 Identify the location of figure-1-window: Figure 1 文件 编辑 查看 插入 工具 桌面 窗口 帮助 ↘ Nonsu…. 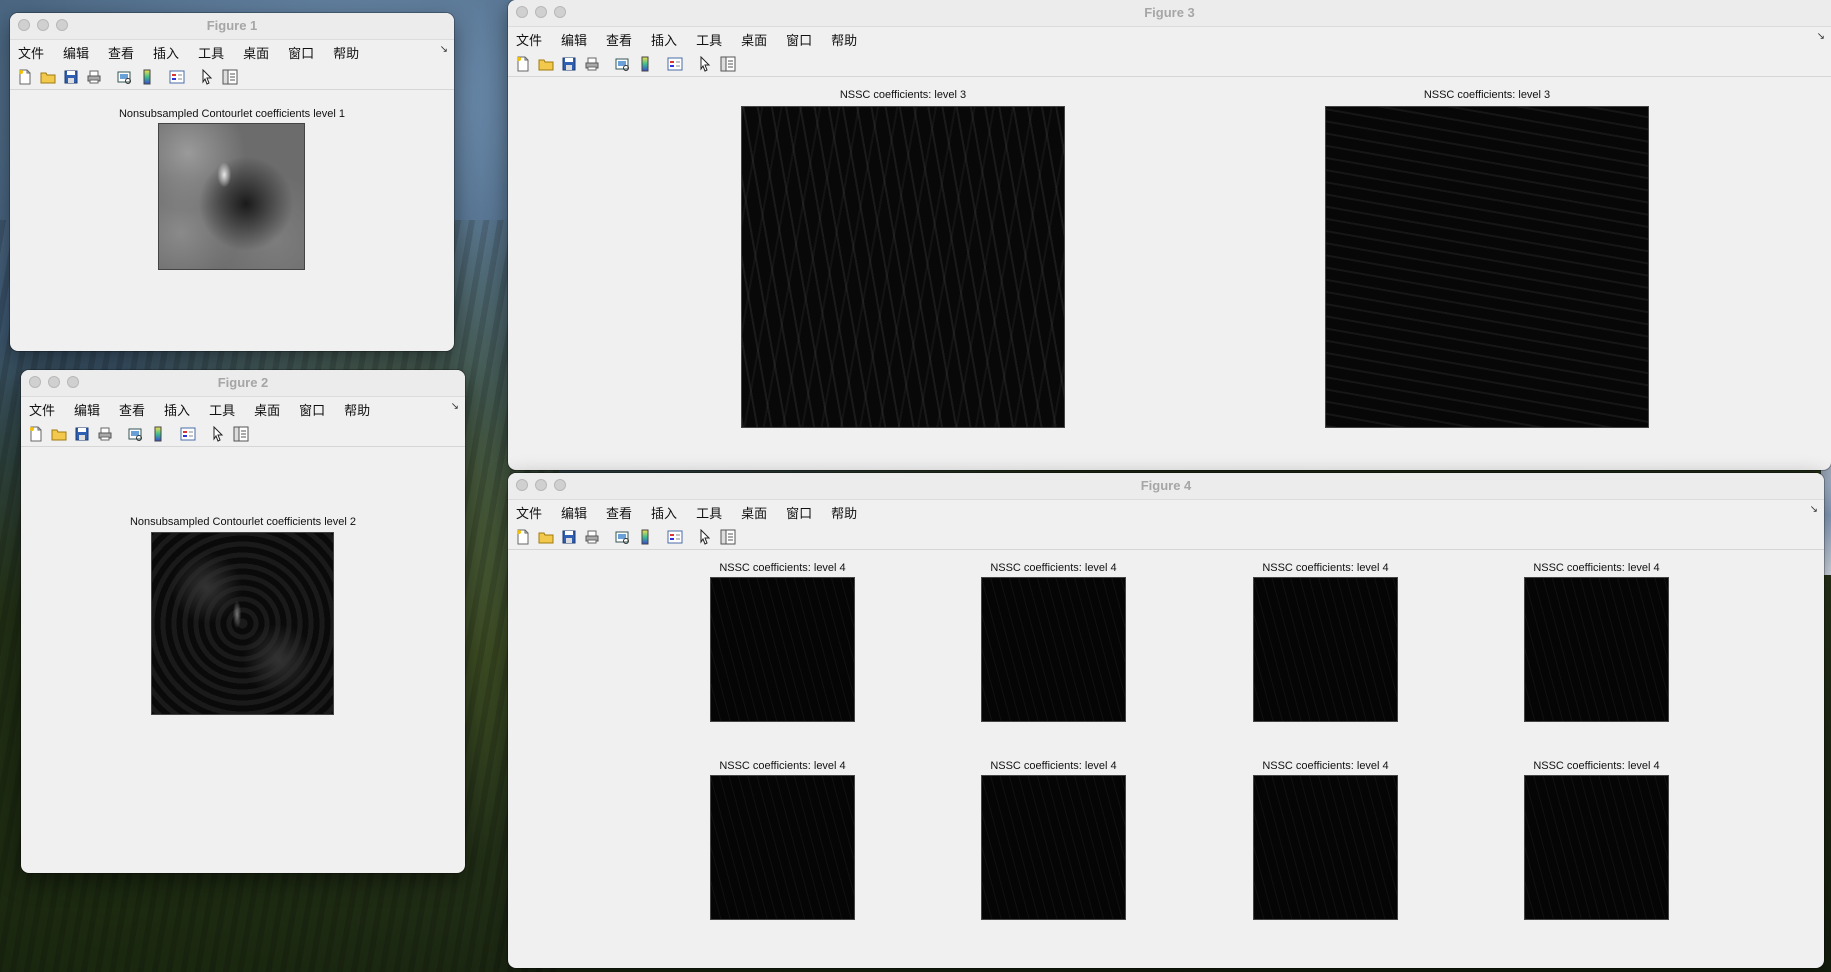
(232, 182).